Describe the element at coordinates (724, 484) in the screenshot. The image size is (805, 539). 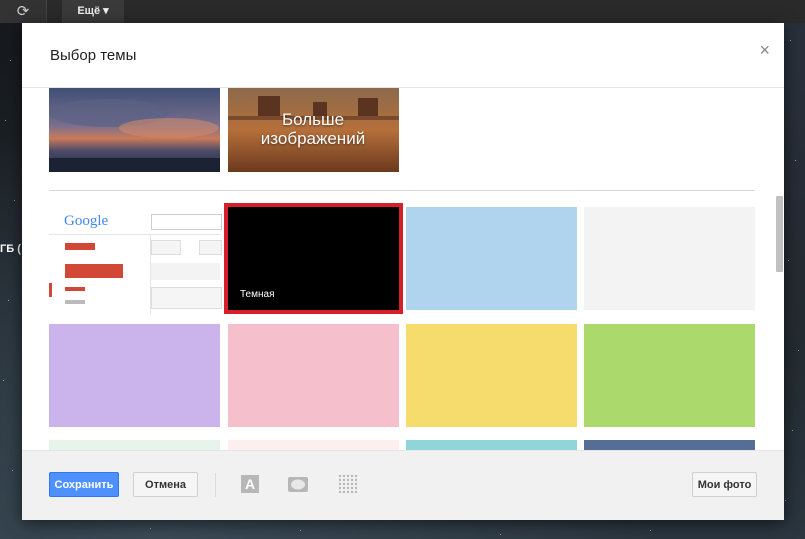
I see `my-photos-button: Мои фото` at that location.